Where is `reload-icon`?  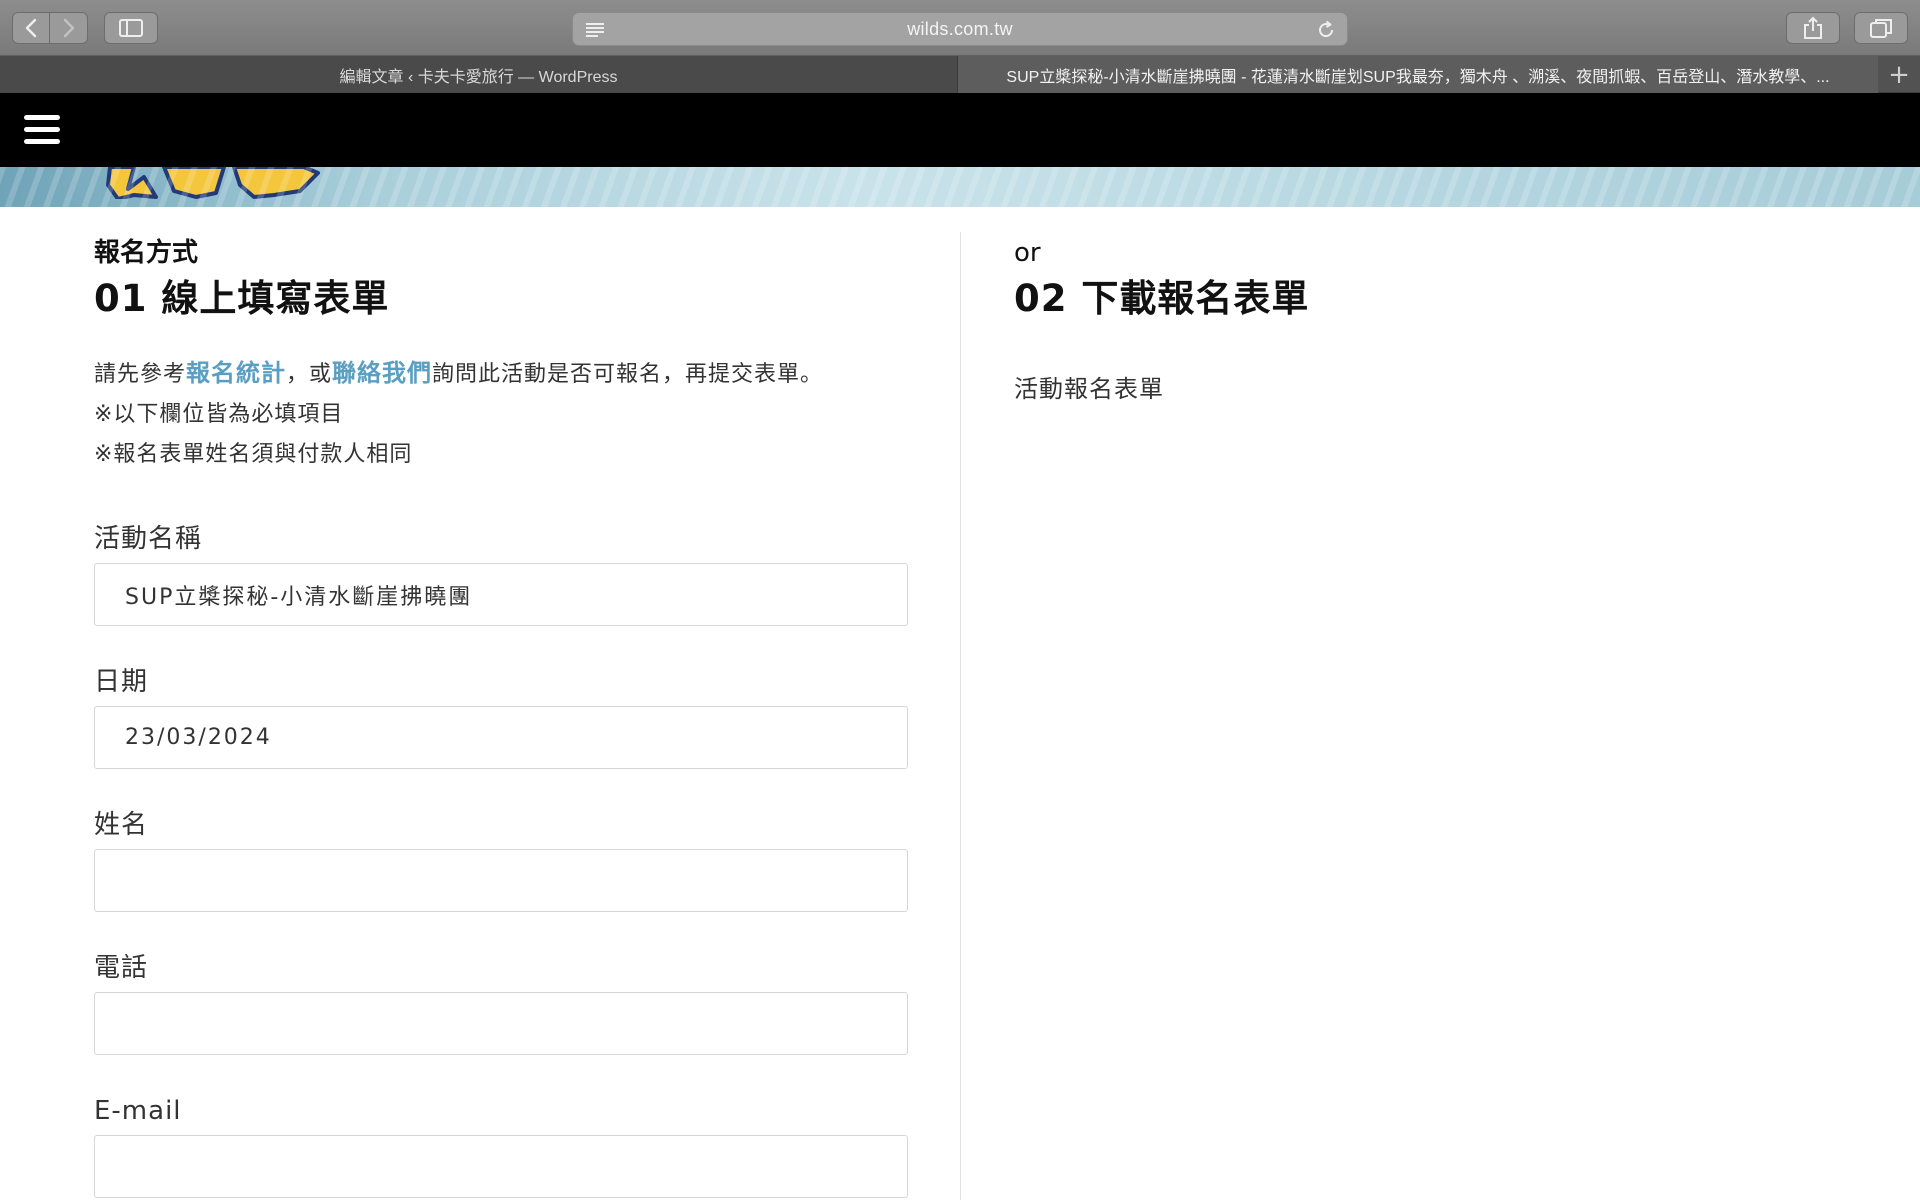
reload-icon is located at coordinates (1326, 30).